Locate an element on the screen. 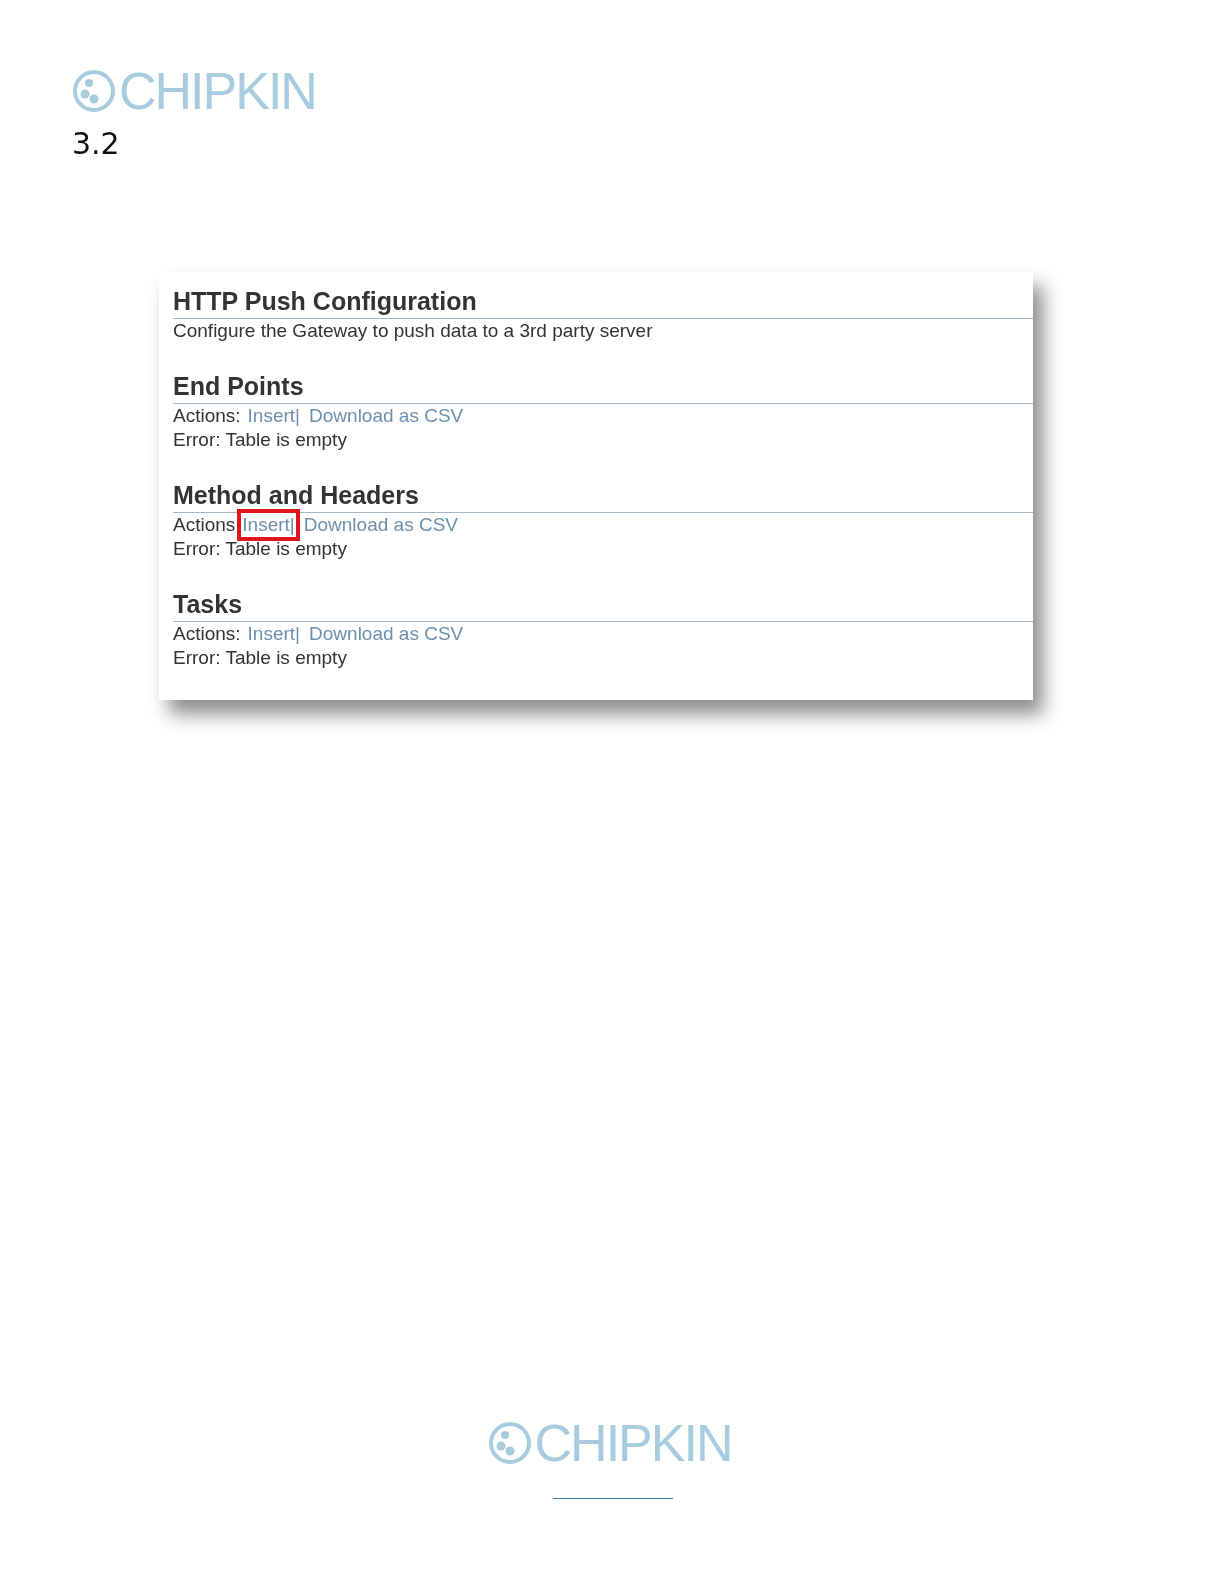 Image resolution: width=1225 pixels, height=1585 pixels. section-heading: Tasks is located at coordinates (208, 604).